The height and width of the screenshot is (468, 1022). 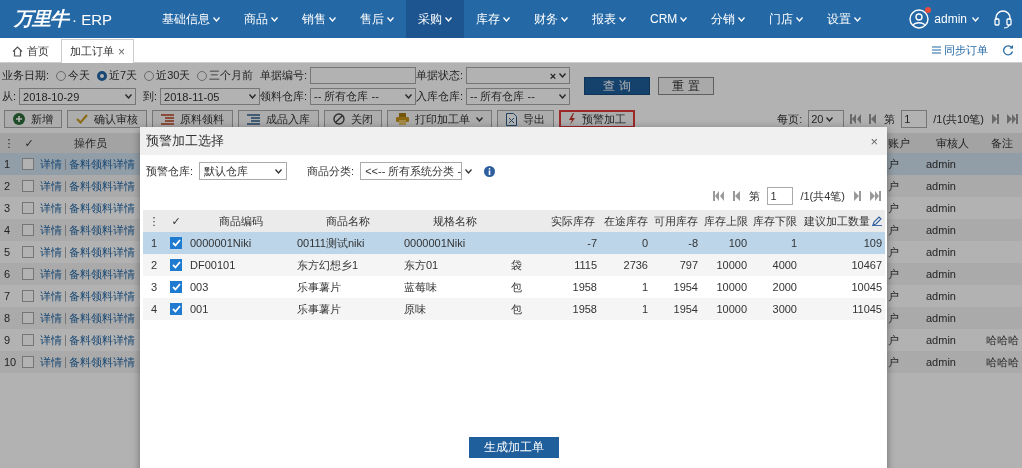 I want to click on toolbar-button: 打印加工单, so click(x=439, y=119).